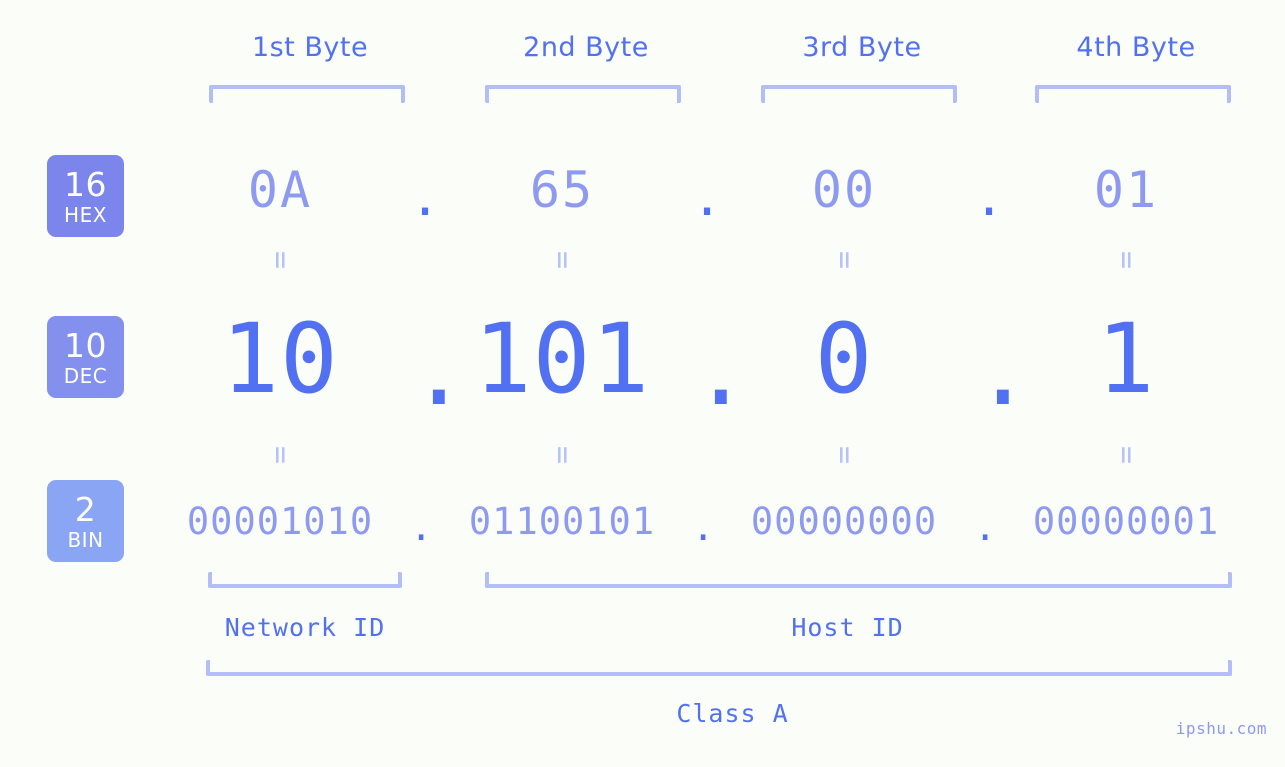 This screenshot has height=767, width=1285. I want to click on host-id-label: Host ID, so click(847, 627).